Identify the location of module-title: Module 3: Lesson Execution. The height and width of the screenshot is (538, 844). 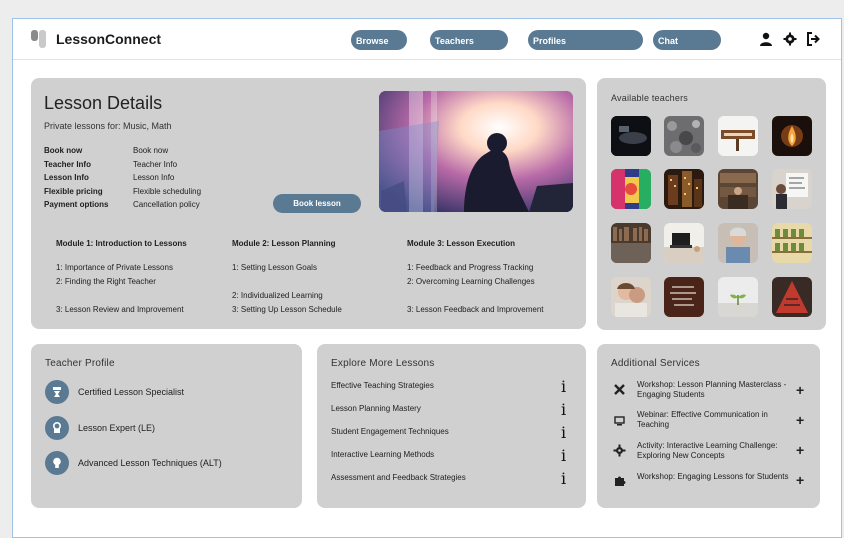
(461, 243).